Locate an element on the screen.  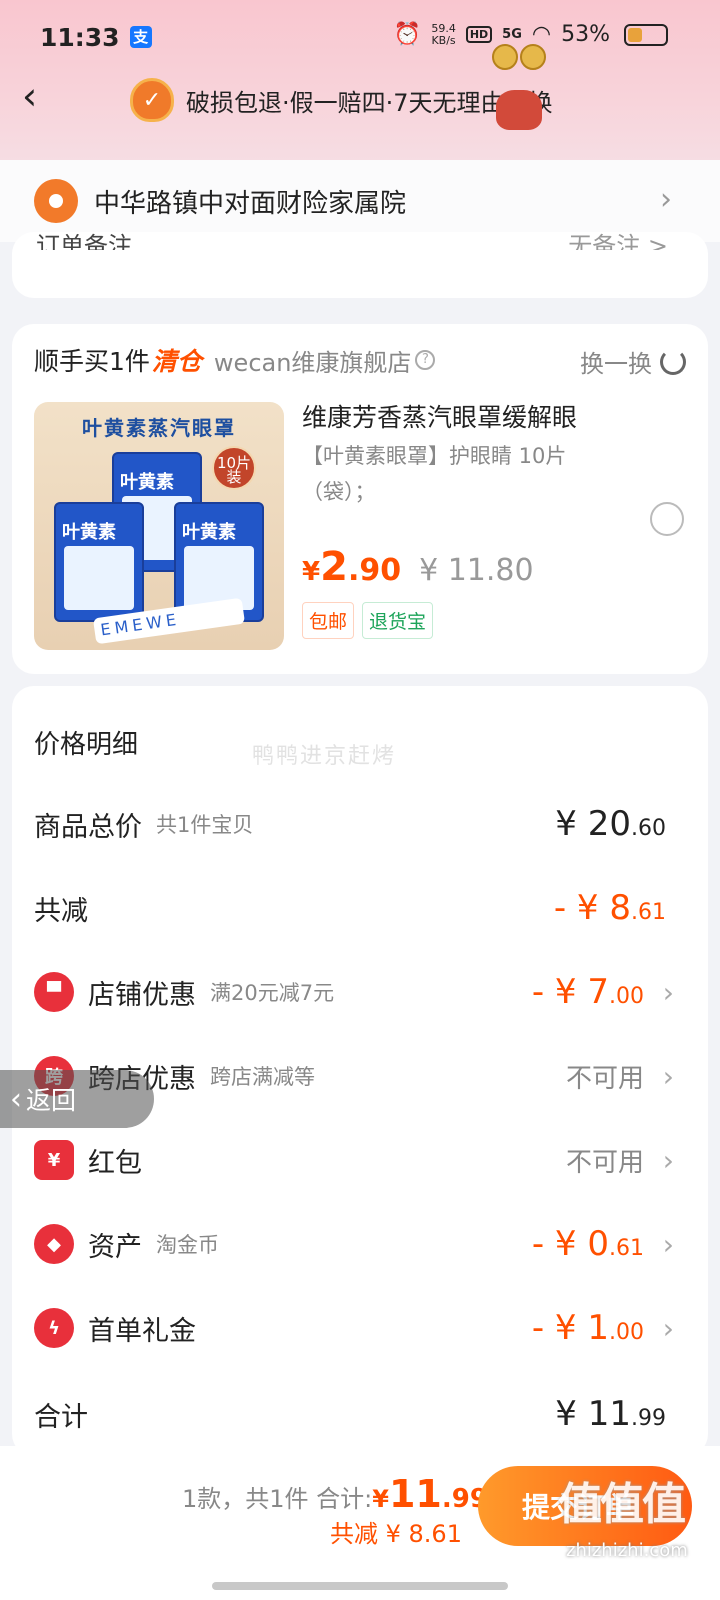
net-speed: 59.4 KB/s is located at coordinates (443, 34).